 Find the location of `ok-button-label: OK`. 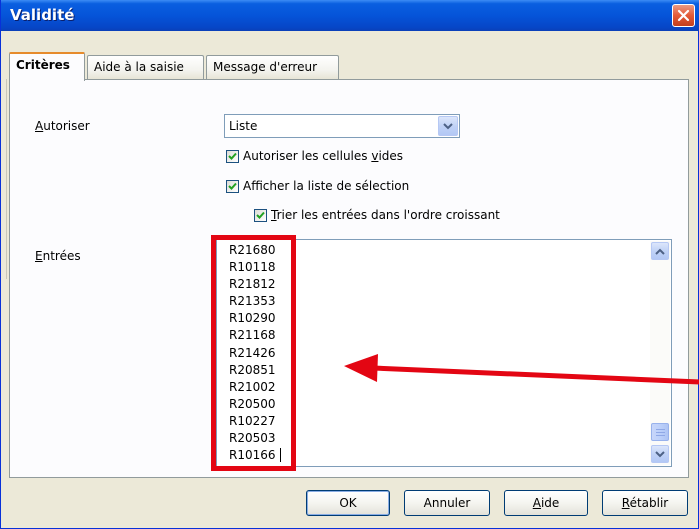

ok-button-label: OK is located at coordinates (348, 503).